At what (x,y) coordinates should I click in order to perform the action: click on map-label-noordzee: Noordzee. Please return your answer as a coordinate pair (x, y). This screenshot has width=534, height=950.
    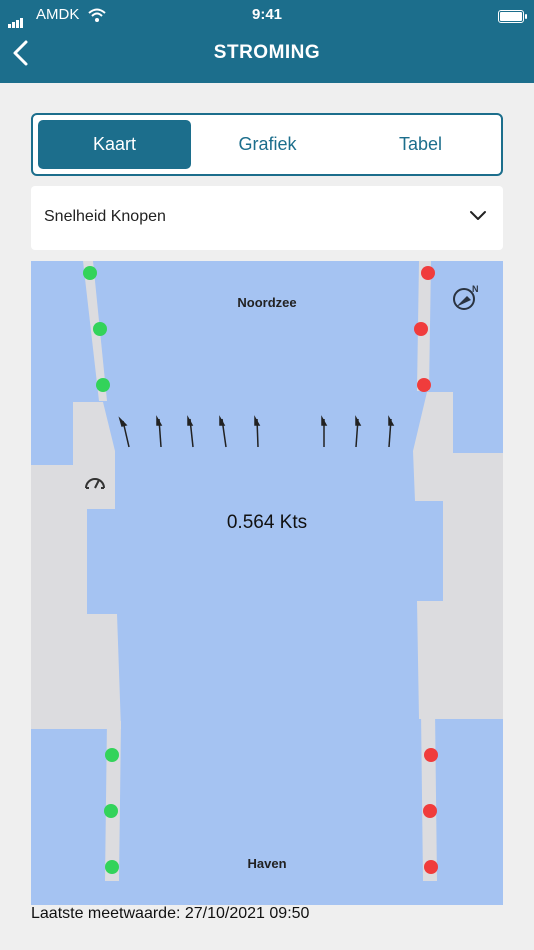
    Looking at the image, I should click on (267, 302).